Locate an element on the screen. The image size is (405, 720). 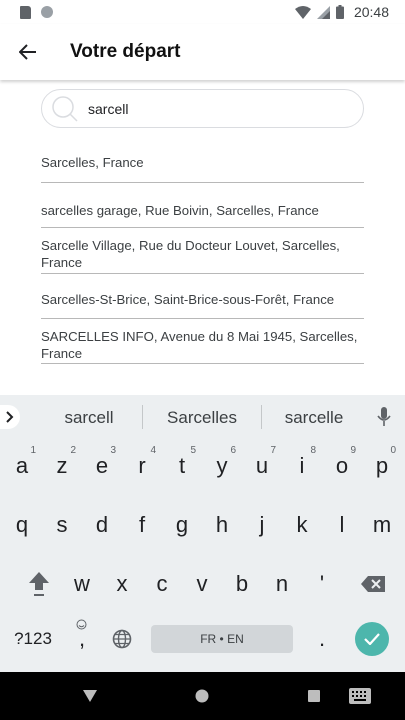
clock: 20:48 is located at coordinates (371, 12).